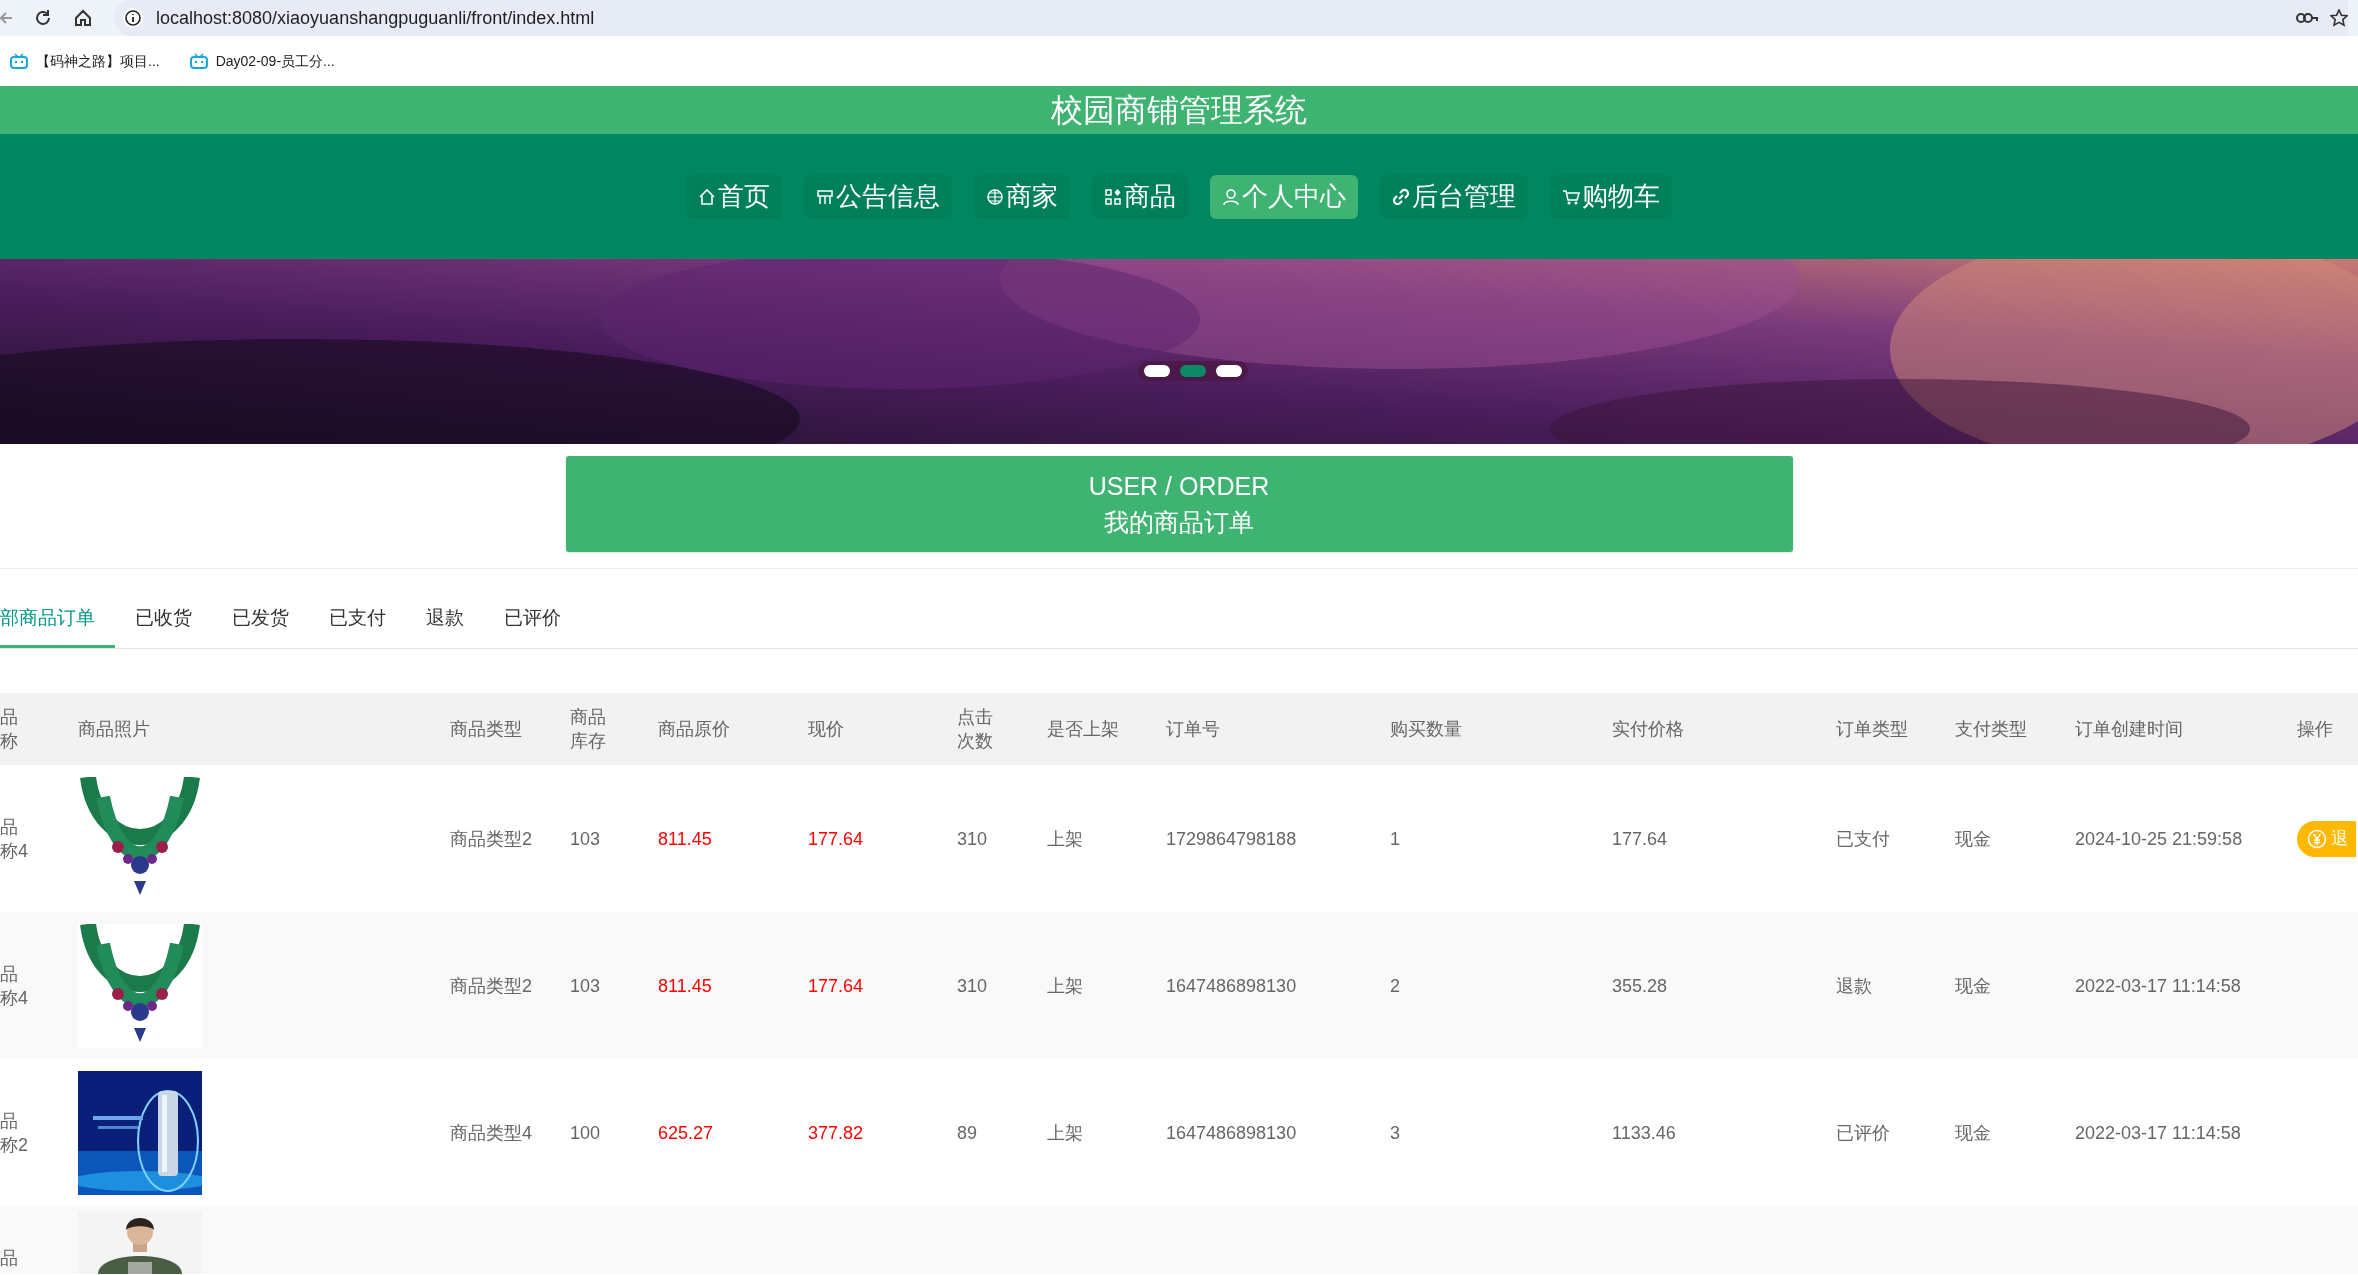 The image size is (2358, 1275). Describe the element at coordinates (826, 729) in the screenshot. I see `column-header: 现价` at that location.